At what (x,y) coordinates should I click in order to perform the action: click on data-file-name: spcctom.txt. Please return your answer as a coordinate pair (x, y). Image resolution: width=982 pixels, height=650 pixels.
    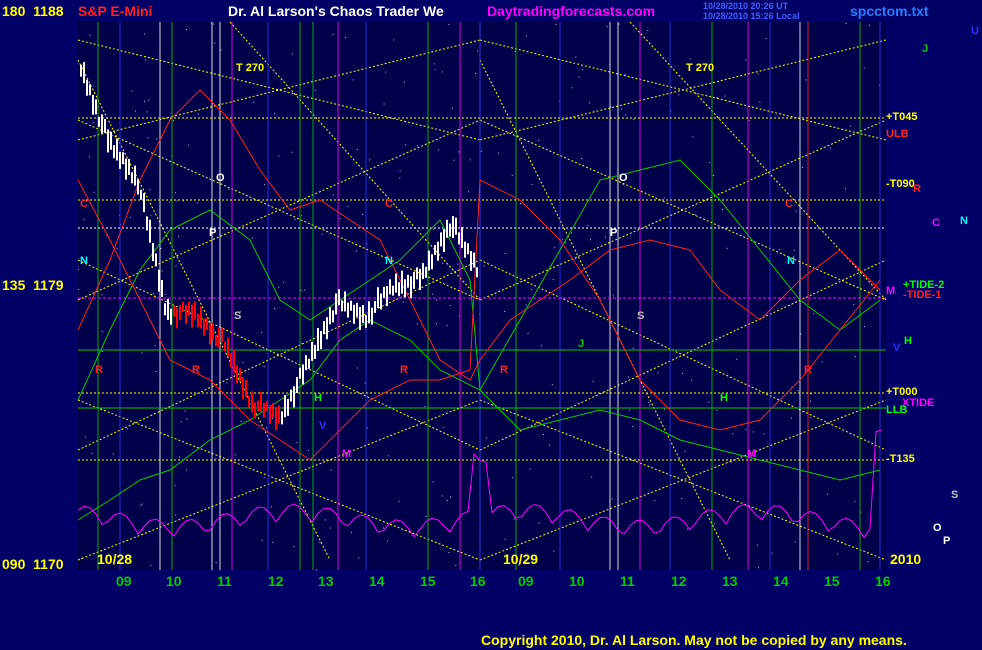
    Looking at the image, I should click on (889, 11).